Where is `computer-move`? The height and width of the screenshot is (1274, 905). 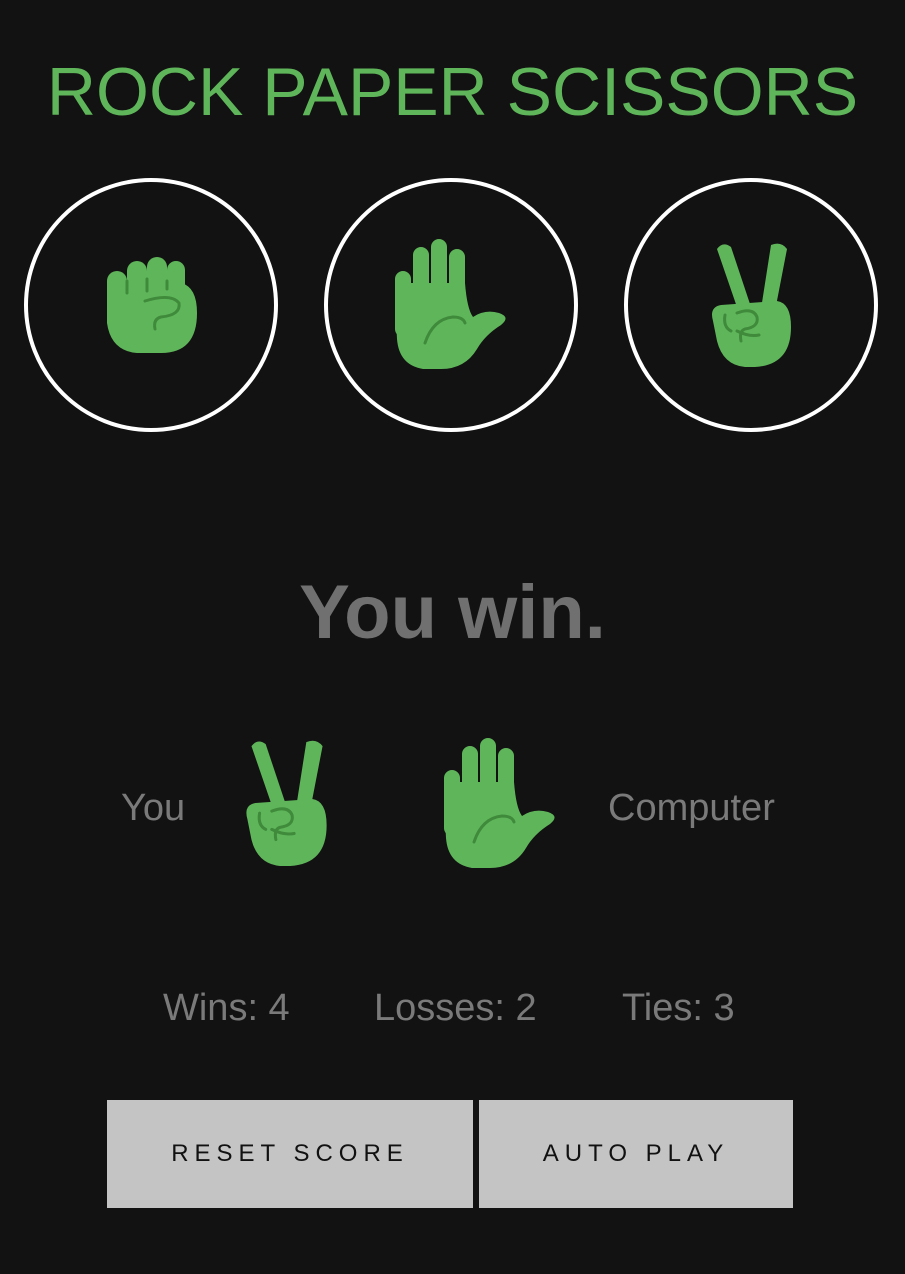
computer-move is located at coordinates (500, 806).